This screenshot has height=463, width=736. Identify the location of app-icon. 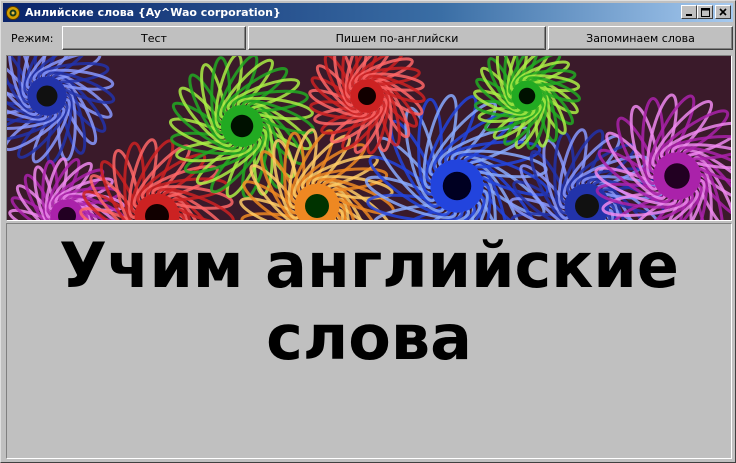
(13, 13).